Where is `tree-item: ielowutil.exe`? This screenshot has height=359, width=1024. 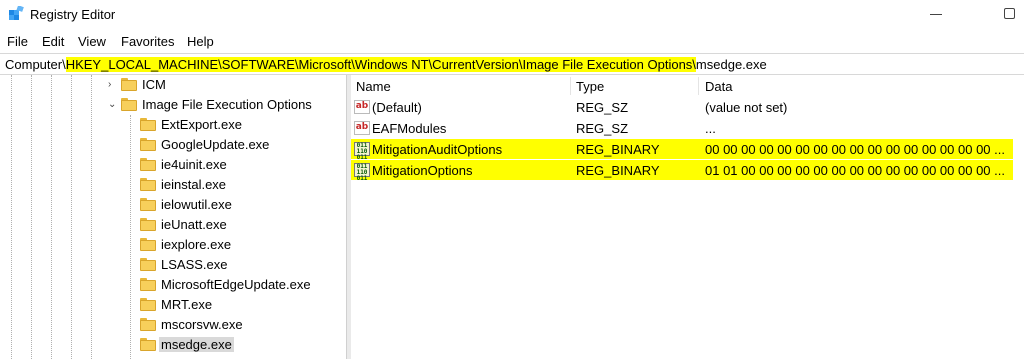 tree-item: ielowutil.exe is located at coordinates (173, 205).